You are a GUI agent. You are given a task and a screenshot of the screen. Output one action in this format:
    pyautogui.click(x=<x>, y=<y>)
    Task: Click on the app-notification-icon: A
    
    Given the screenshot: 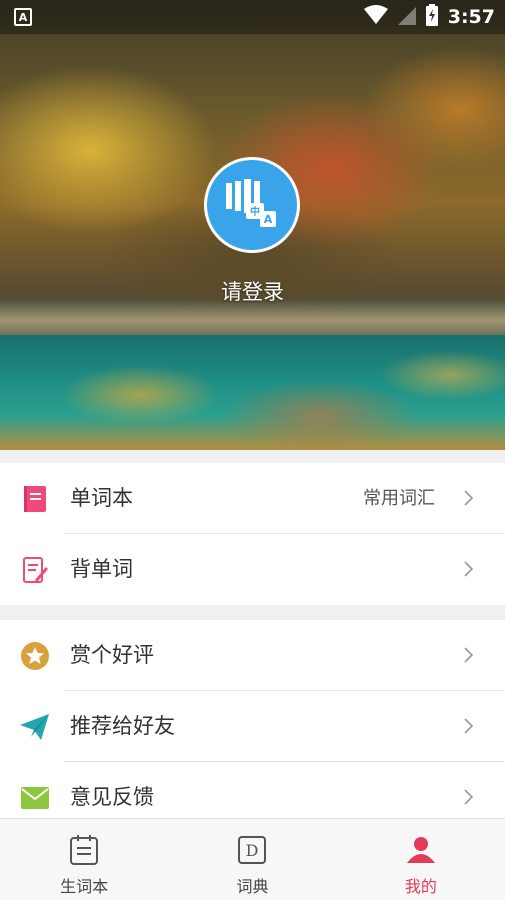 What is the action you would take?
    pyautogui.click(x=23, y=17)
    